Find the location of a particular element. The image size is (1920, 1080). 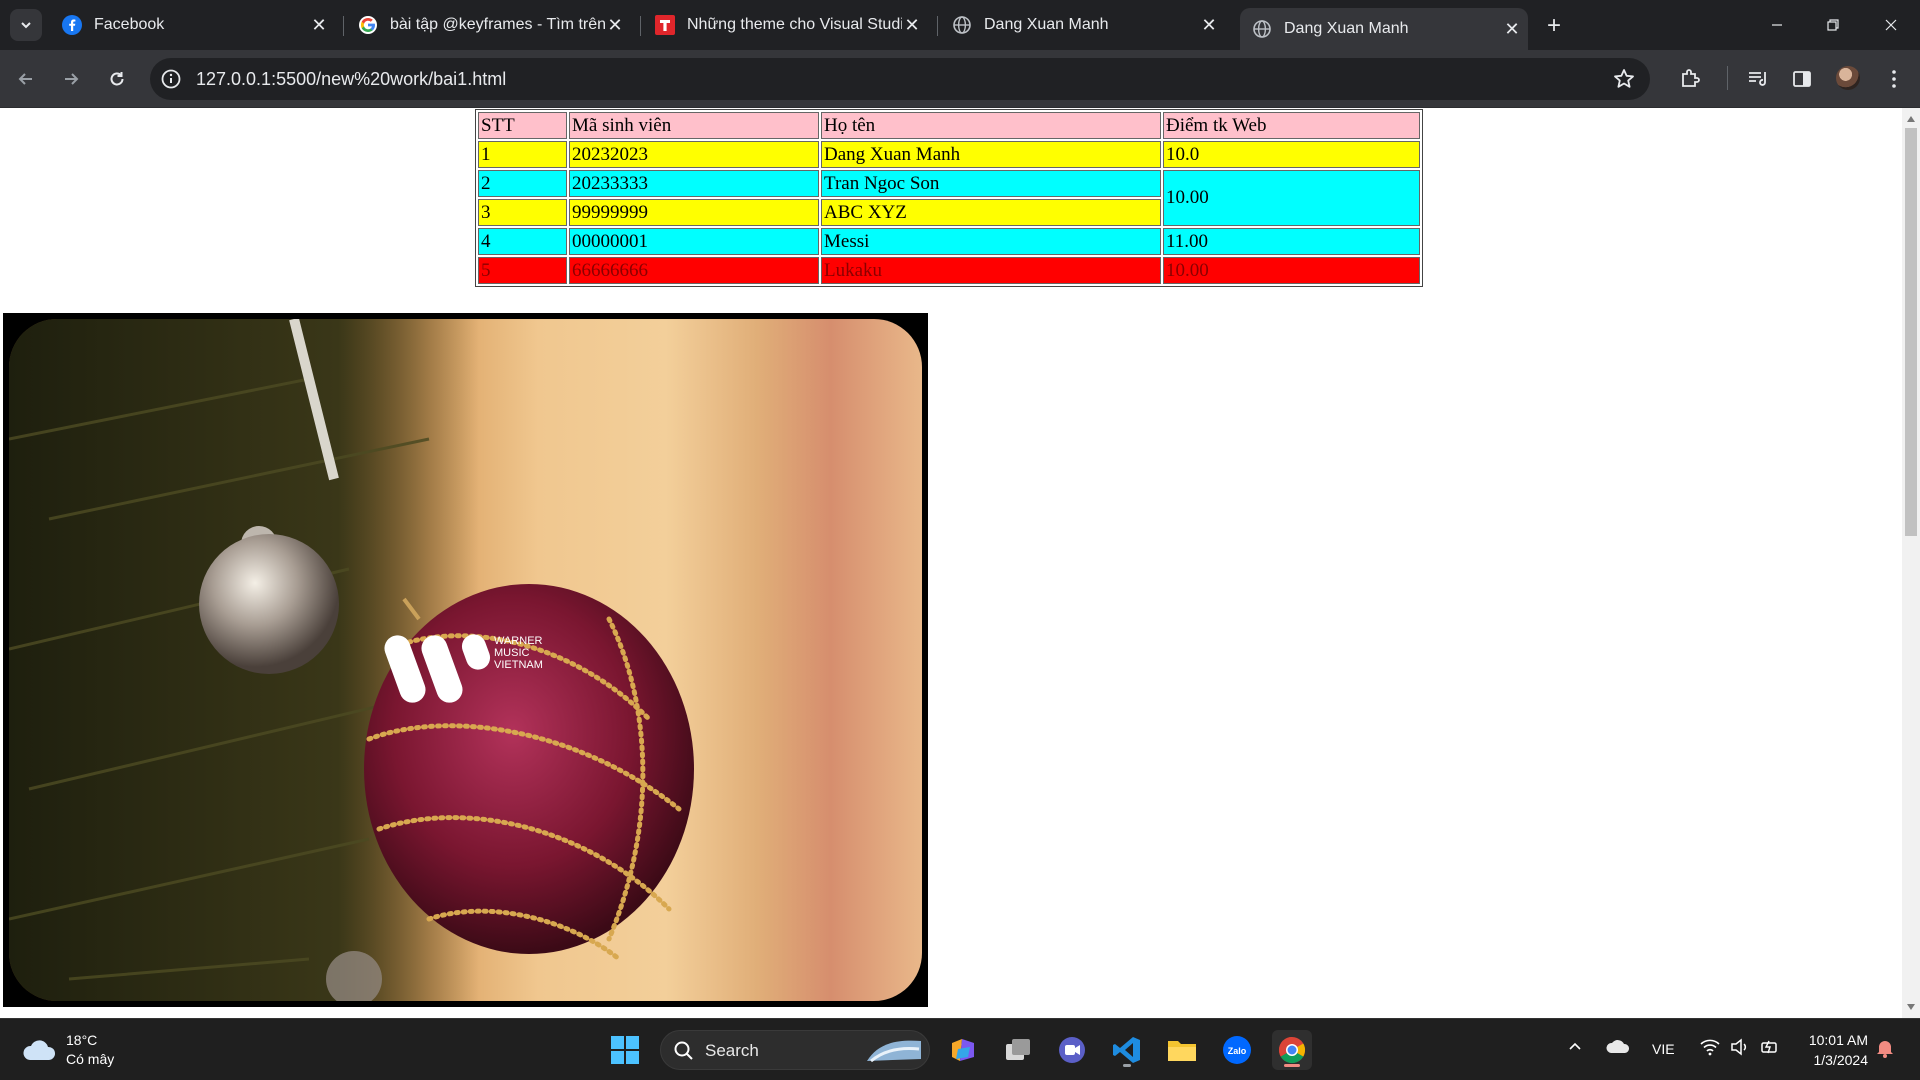

battery-charging-icon is located at coordinates (1769, 1047).